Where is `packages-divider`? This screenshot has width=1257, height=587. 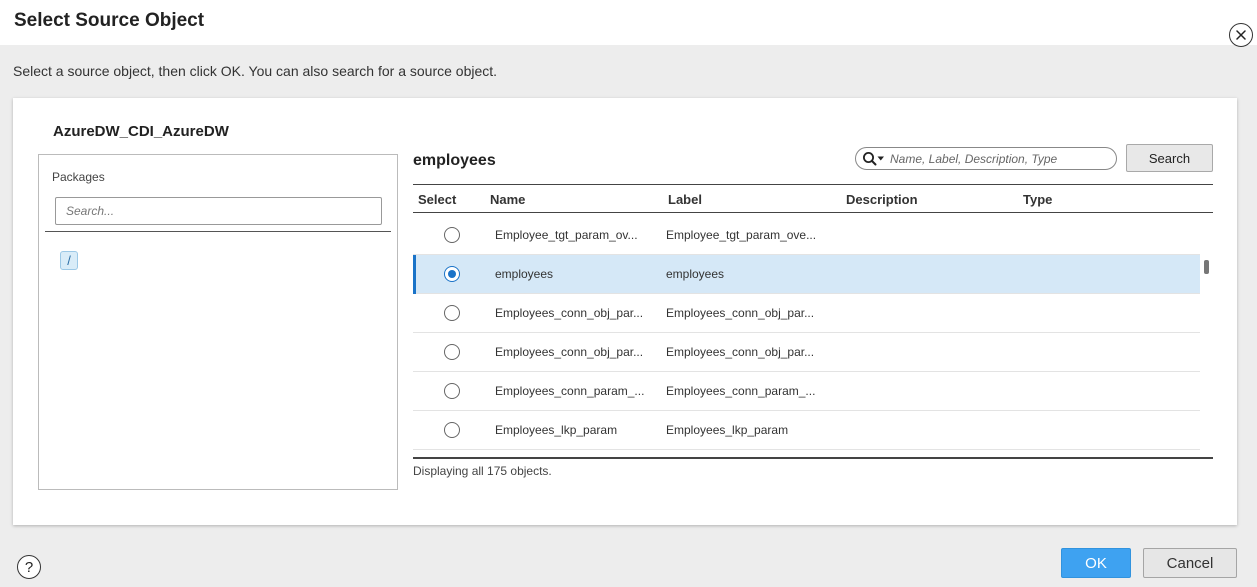 packages-divider is located at coordinates (218, 231).